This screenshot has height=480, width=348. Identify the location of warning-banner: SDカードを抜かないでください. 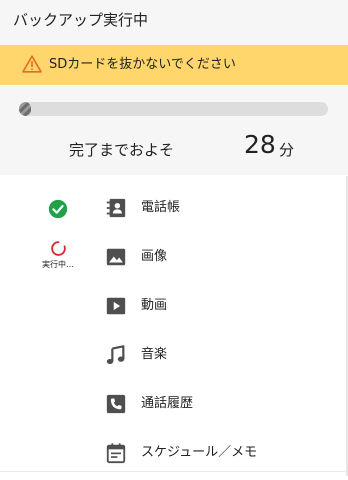
(174, 65).